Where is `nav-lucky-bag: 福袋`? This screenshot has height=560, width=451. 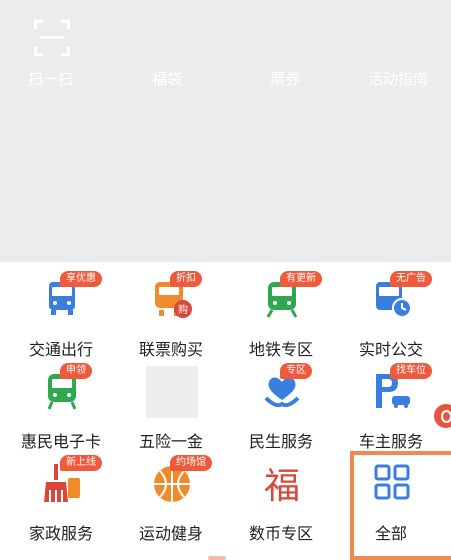 nav-lucky-bag: 福袋 is located at coordinates (167, 78).